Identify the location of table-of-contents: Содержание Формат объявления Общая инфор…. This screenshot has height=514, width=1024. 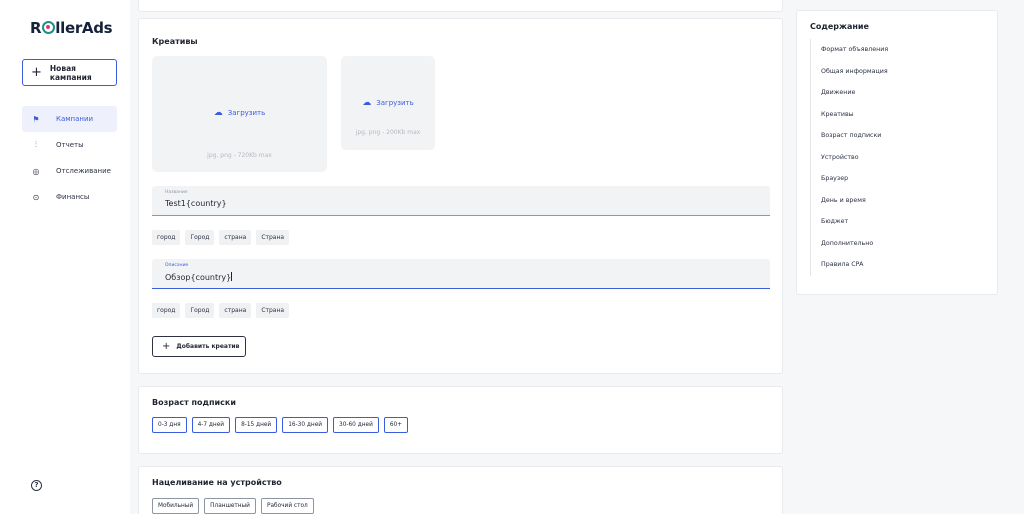
(897, 152).